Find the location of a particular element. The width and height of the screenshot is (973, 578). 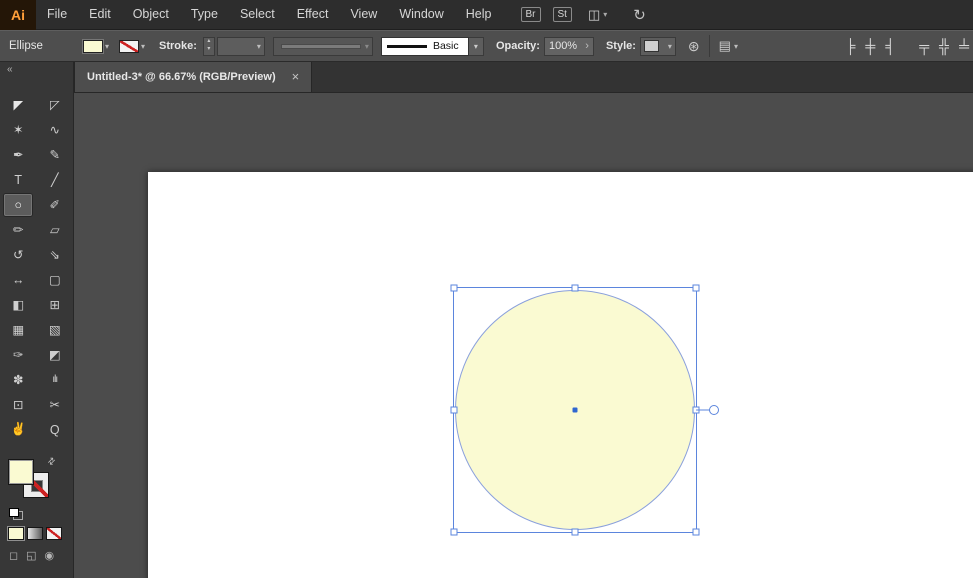

align-vertical-top-icon: ╤ is located at coordinates (924, 46).